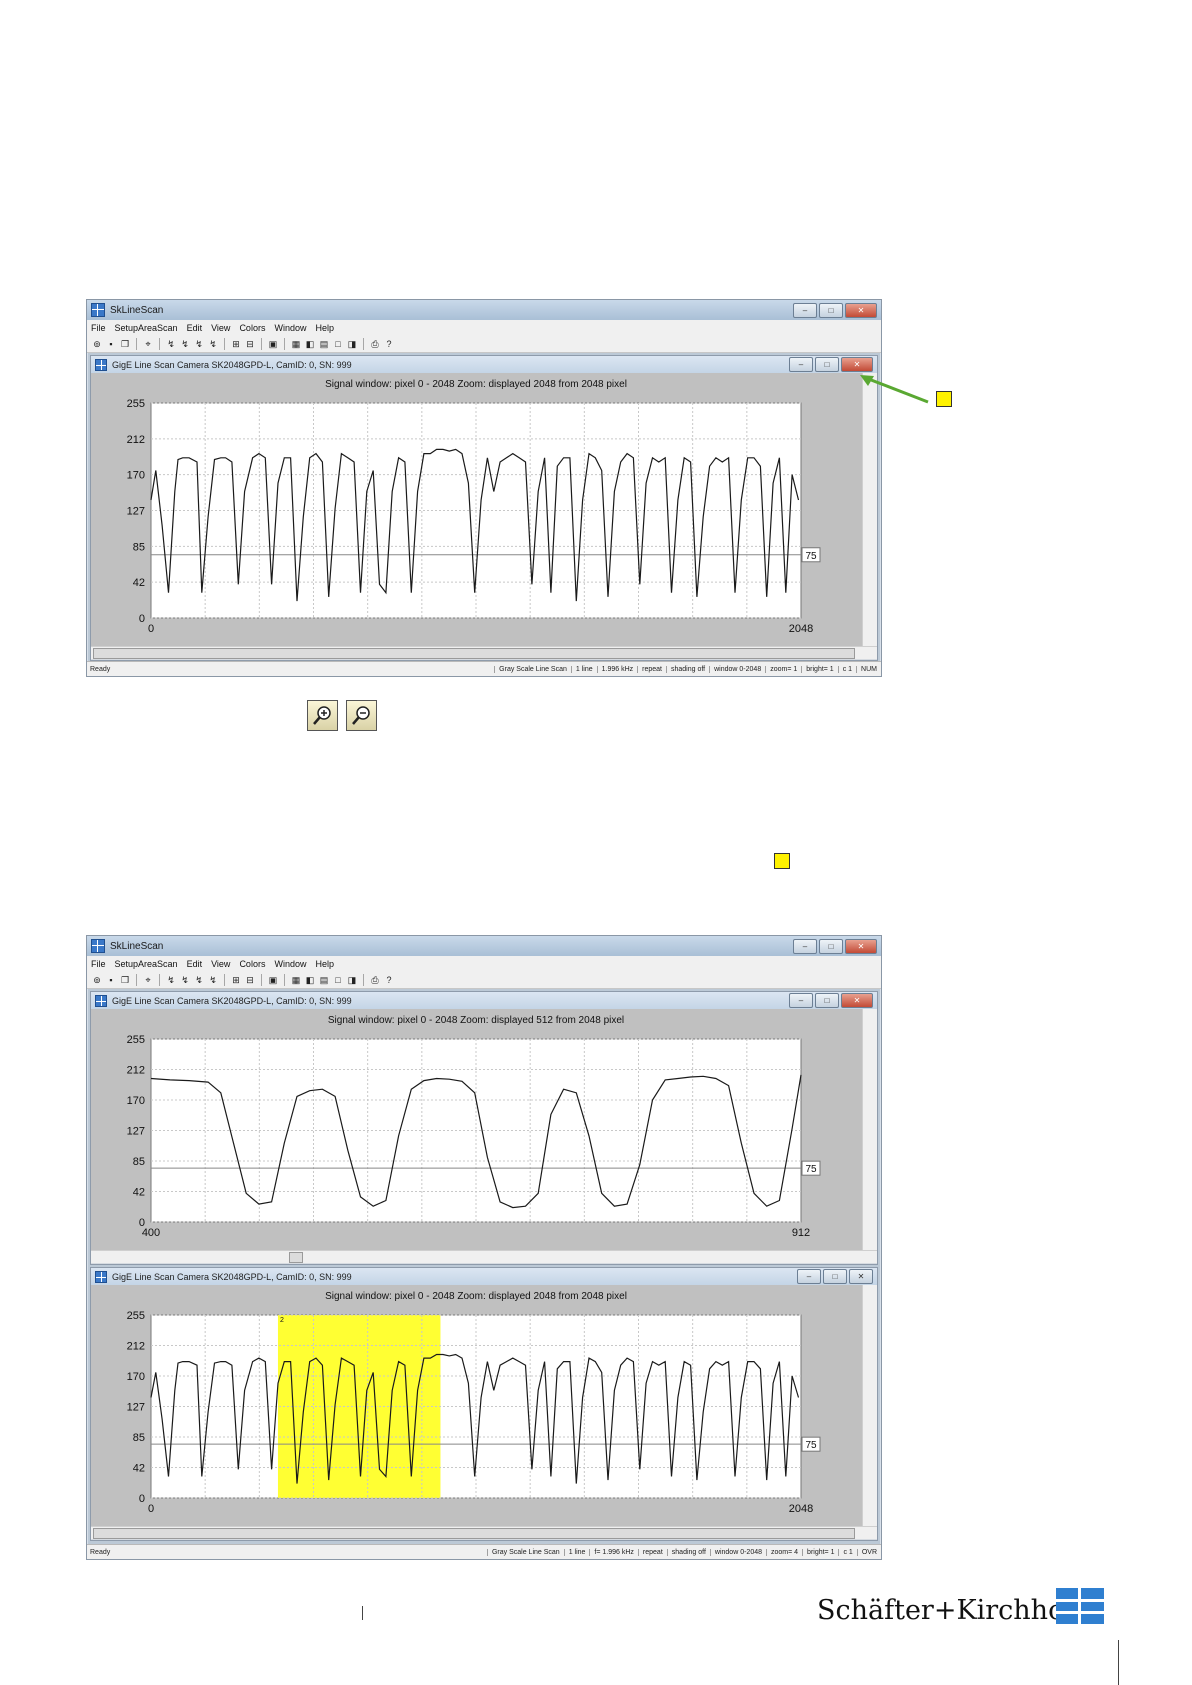 The image size is (1192, 1685). I want to click on status-frequency: 1.996 kHz, so click(617, 669).